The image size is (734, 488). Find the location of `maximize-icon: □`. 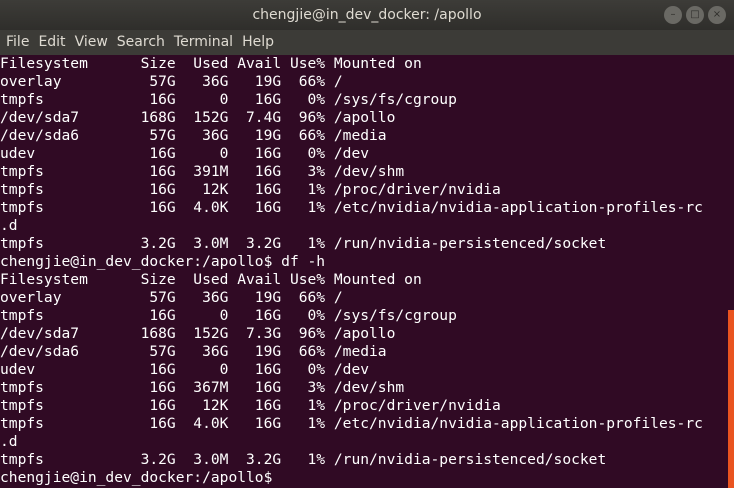

maximize-icon: □ is located at coordinates (695, 15).